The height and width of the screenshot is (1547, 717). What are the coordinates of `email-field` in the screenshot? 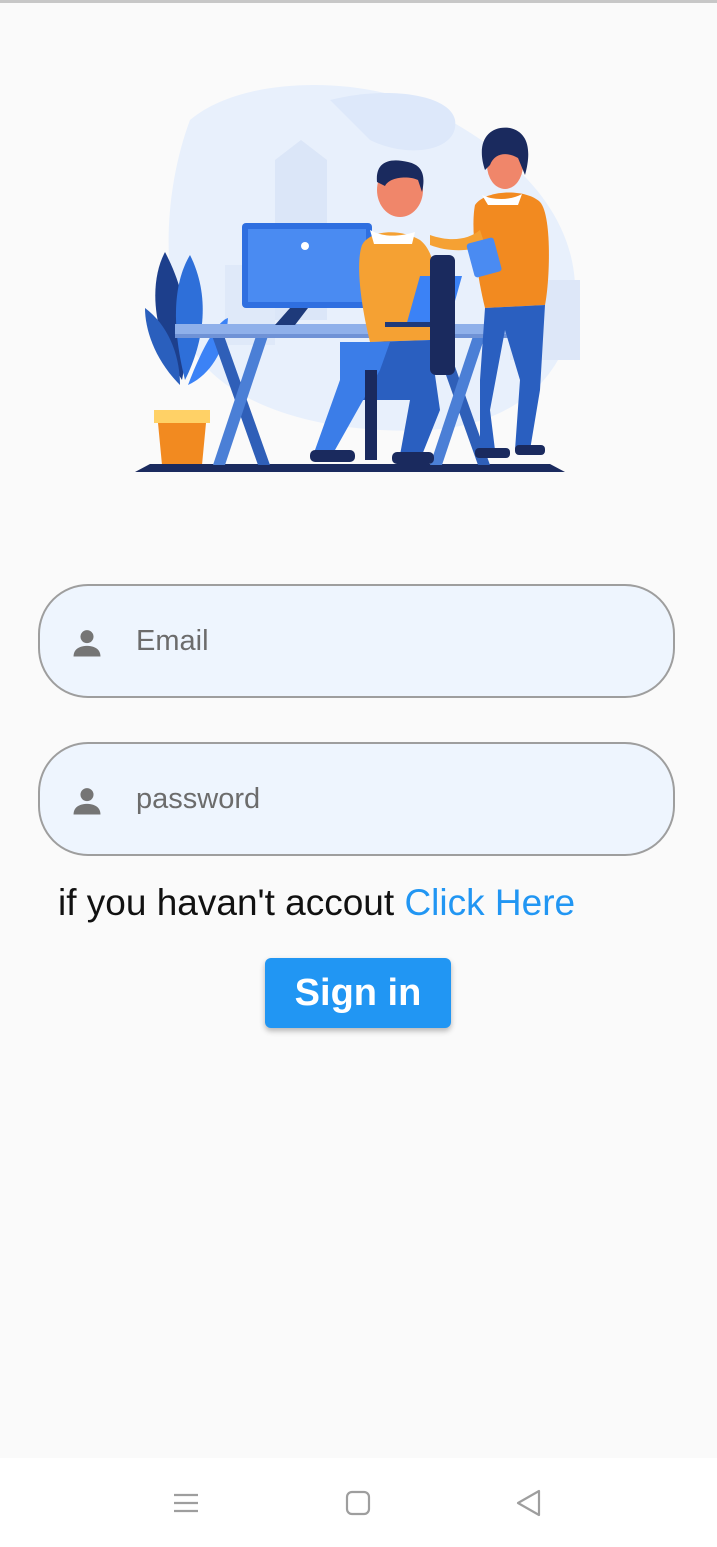 It's located at (356, 641).